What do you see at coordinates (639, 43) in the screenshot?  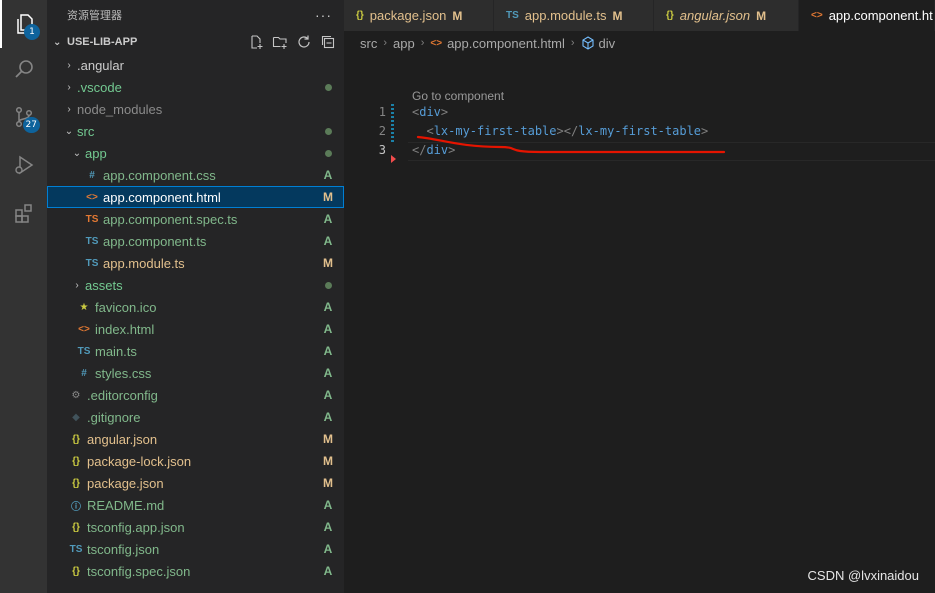 I see `breadcrumb: src › app › <> app.component.html › div` at bounding box center [639, 43].